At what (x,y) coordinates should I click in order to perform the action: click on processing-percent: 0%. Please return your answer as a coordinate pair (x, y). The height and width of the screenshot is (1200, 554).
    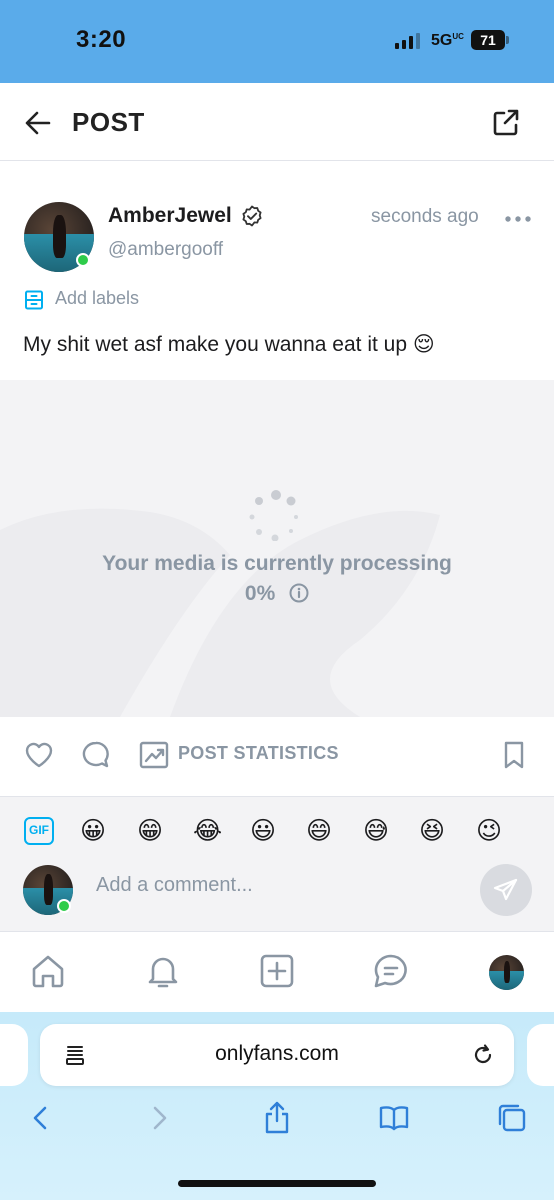
    Looking at the image, I should click on (260, 593).